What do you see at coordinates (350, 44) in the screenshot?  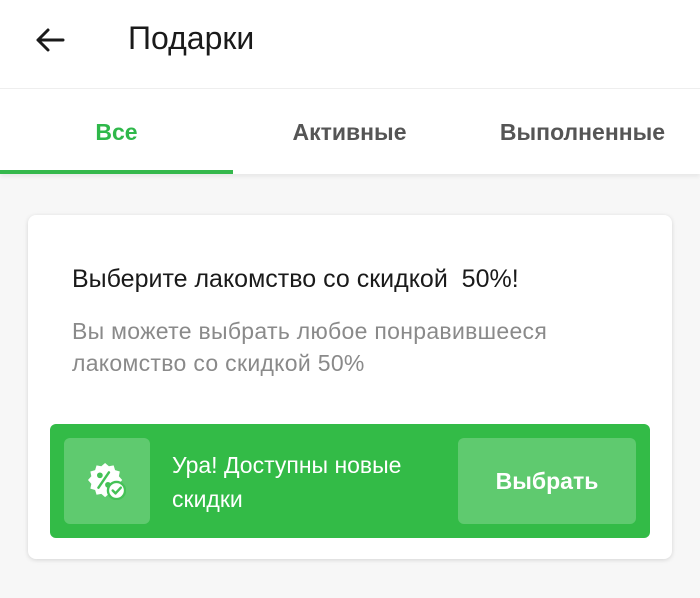 I see `app-bar: Подарки` at bounding box center [350, 44].